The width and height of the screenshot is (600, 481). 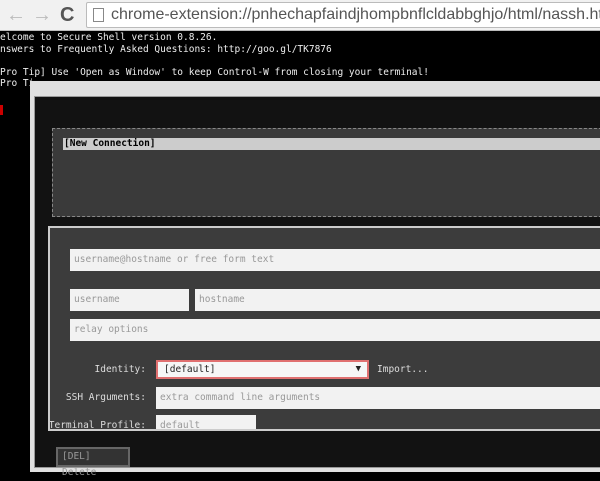 What do you see at coordinates (16, 15) in the screenshot?
I see `back-button: ←` at bounding box center [16, 15].